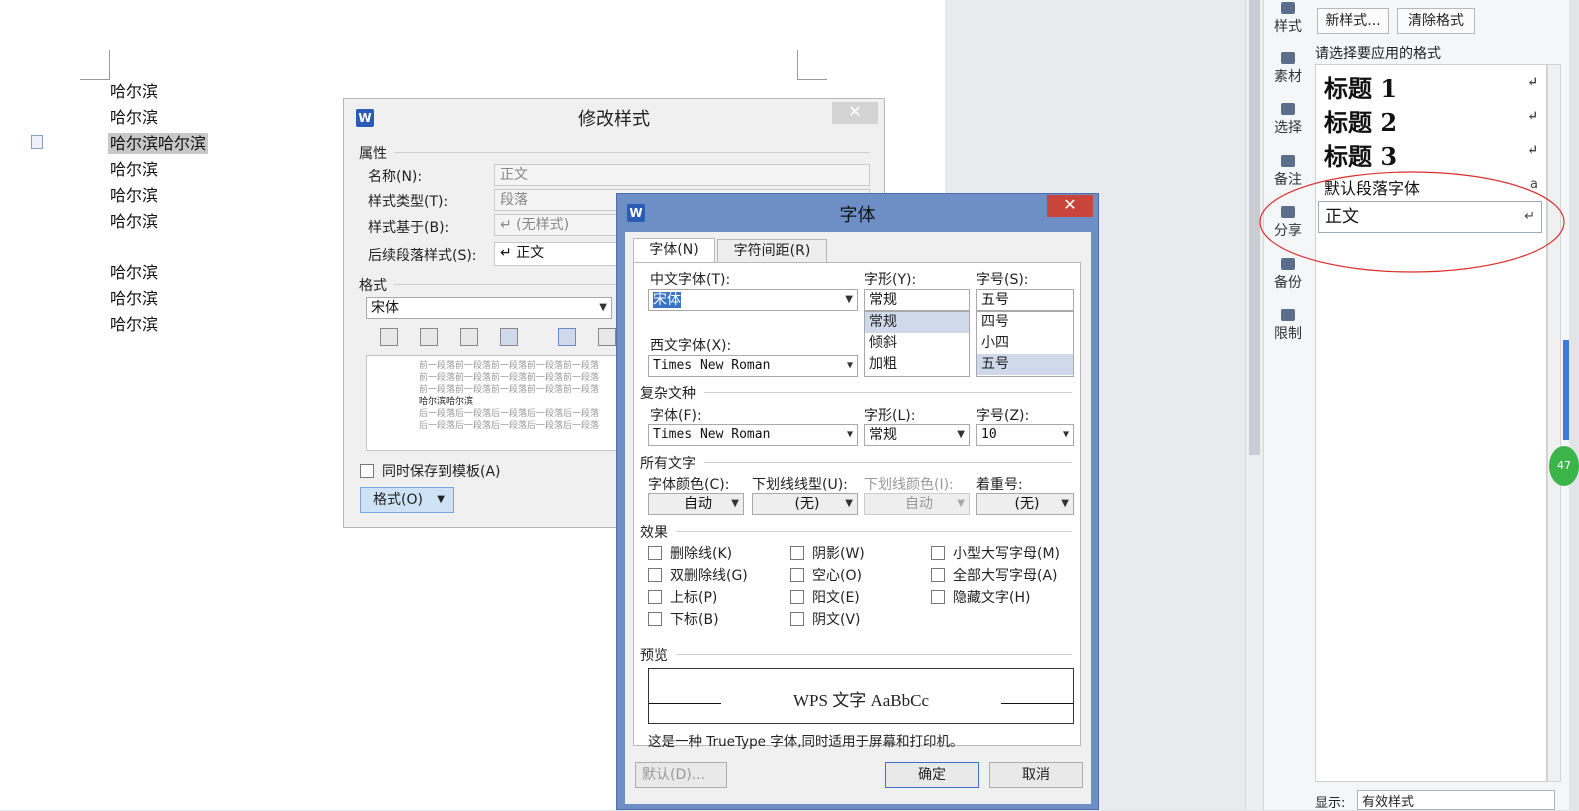 This screenshot has width=1579, height=811. I want to click on truetype-note: 这是一种 TrueType 字体,同时适用于屏幕和打印机。, so click(806, 742).